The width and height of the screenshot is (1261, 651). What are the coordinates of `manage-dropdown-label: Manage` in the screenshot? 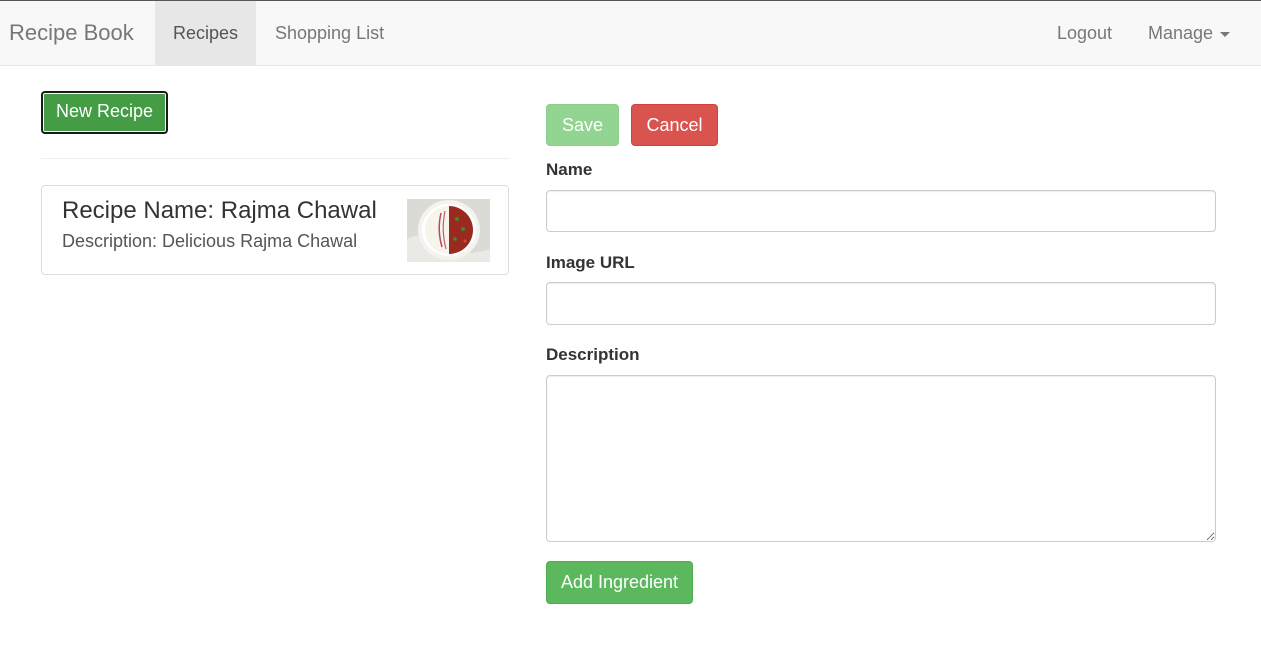 It's located at (1181, 33).